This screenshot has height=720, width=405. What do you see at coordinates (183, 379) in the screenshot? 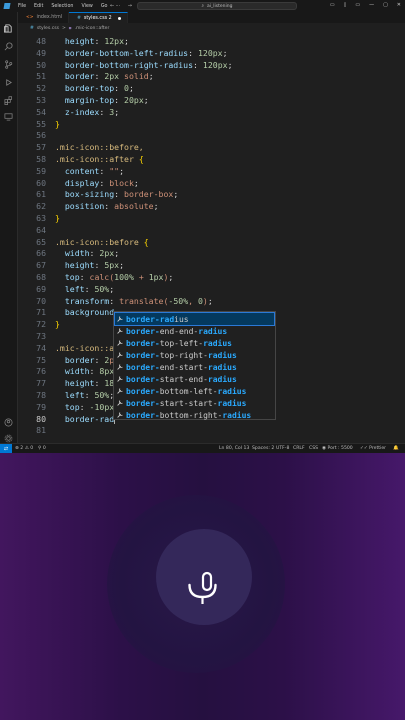
I see `suggestion-rest: start-end-` at bounding box center [183, 379].